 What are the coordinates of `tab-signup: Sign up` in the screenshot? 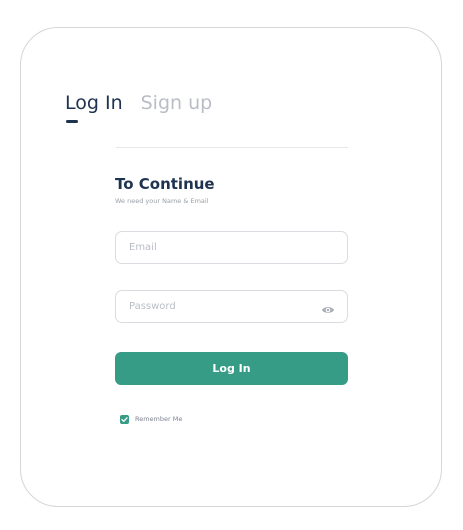 It's located at (177, 103).